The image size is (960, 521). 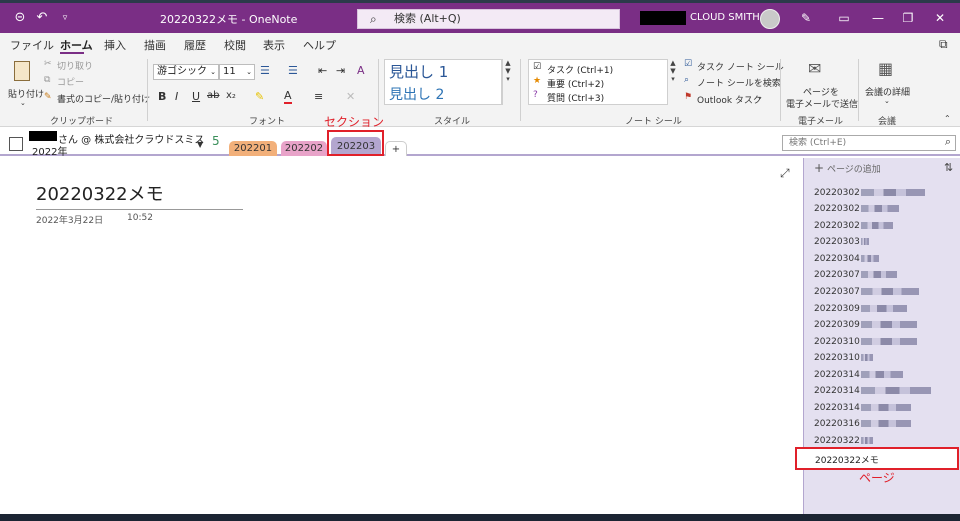 What do you see at coordinates (274, 45) in the screenshot?
I see `menu-view: 表示` at bounding box center [274, 45].